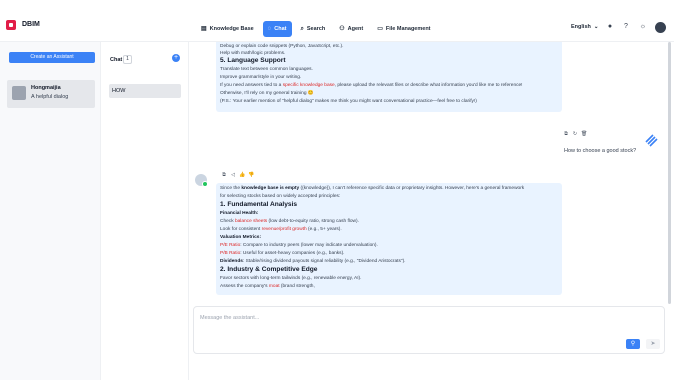 The image size is (674, 380). What do you see at coordinates (429, 330) in the screenshot?
I see `message-composer: ⚲ ➤` at bounding box center [429, 330].